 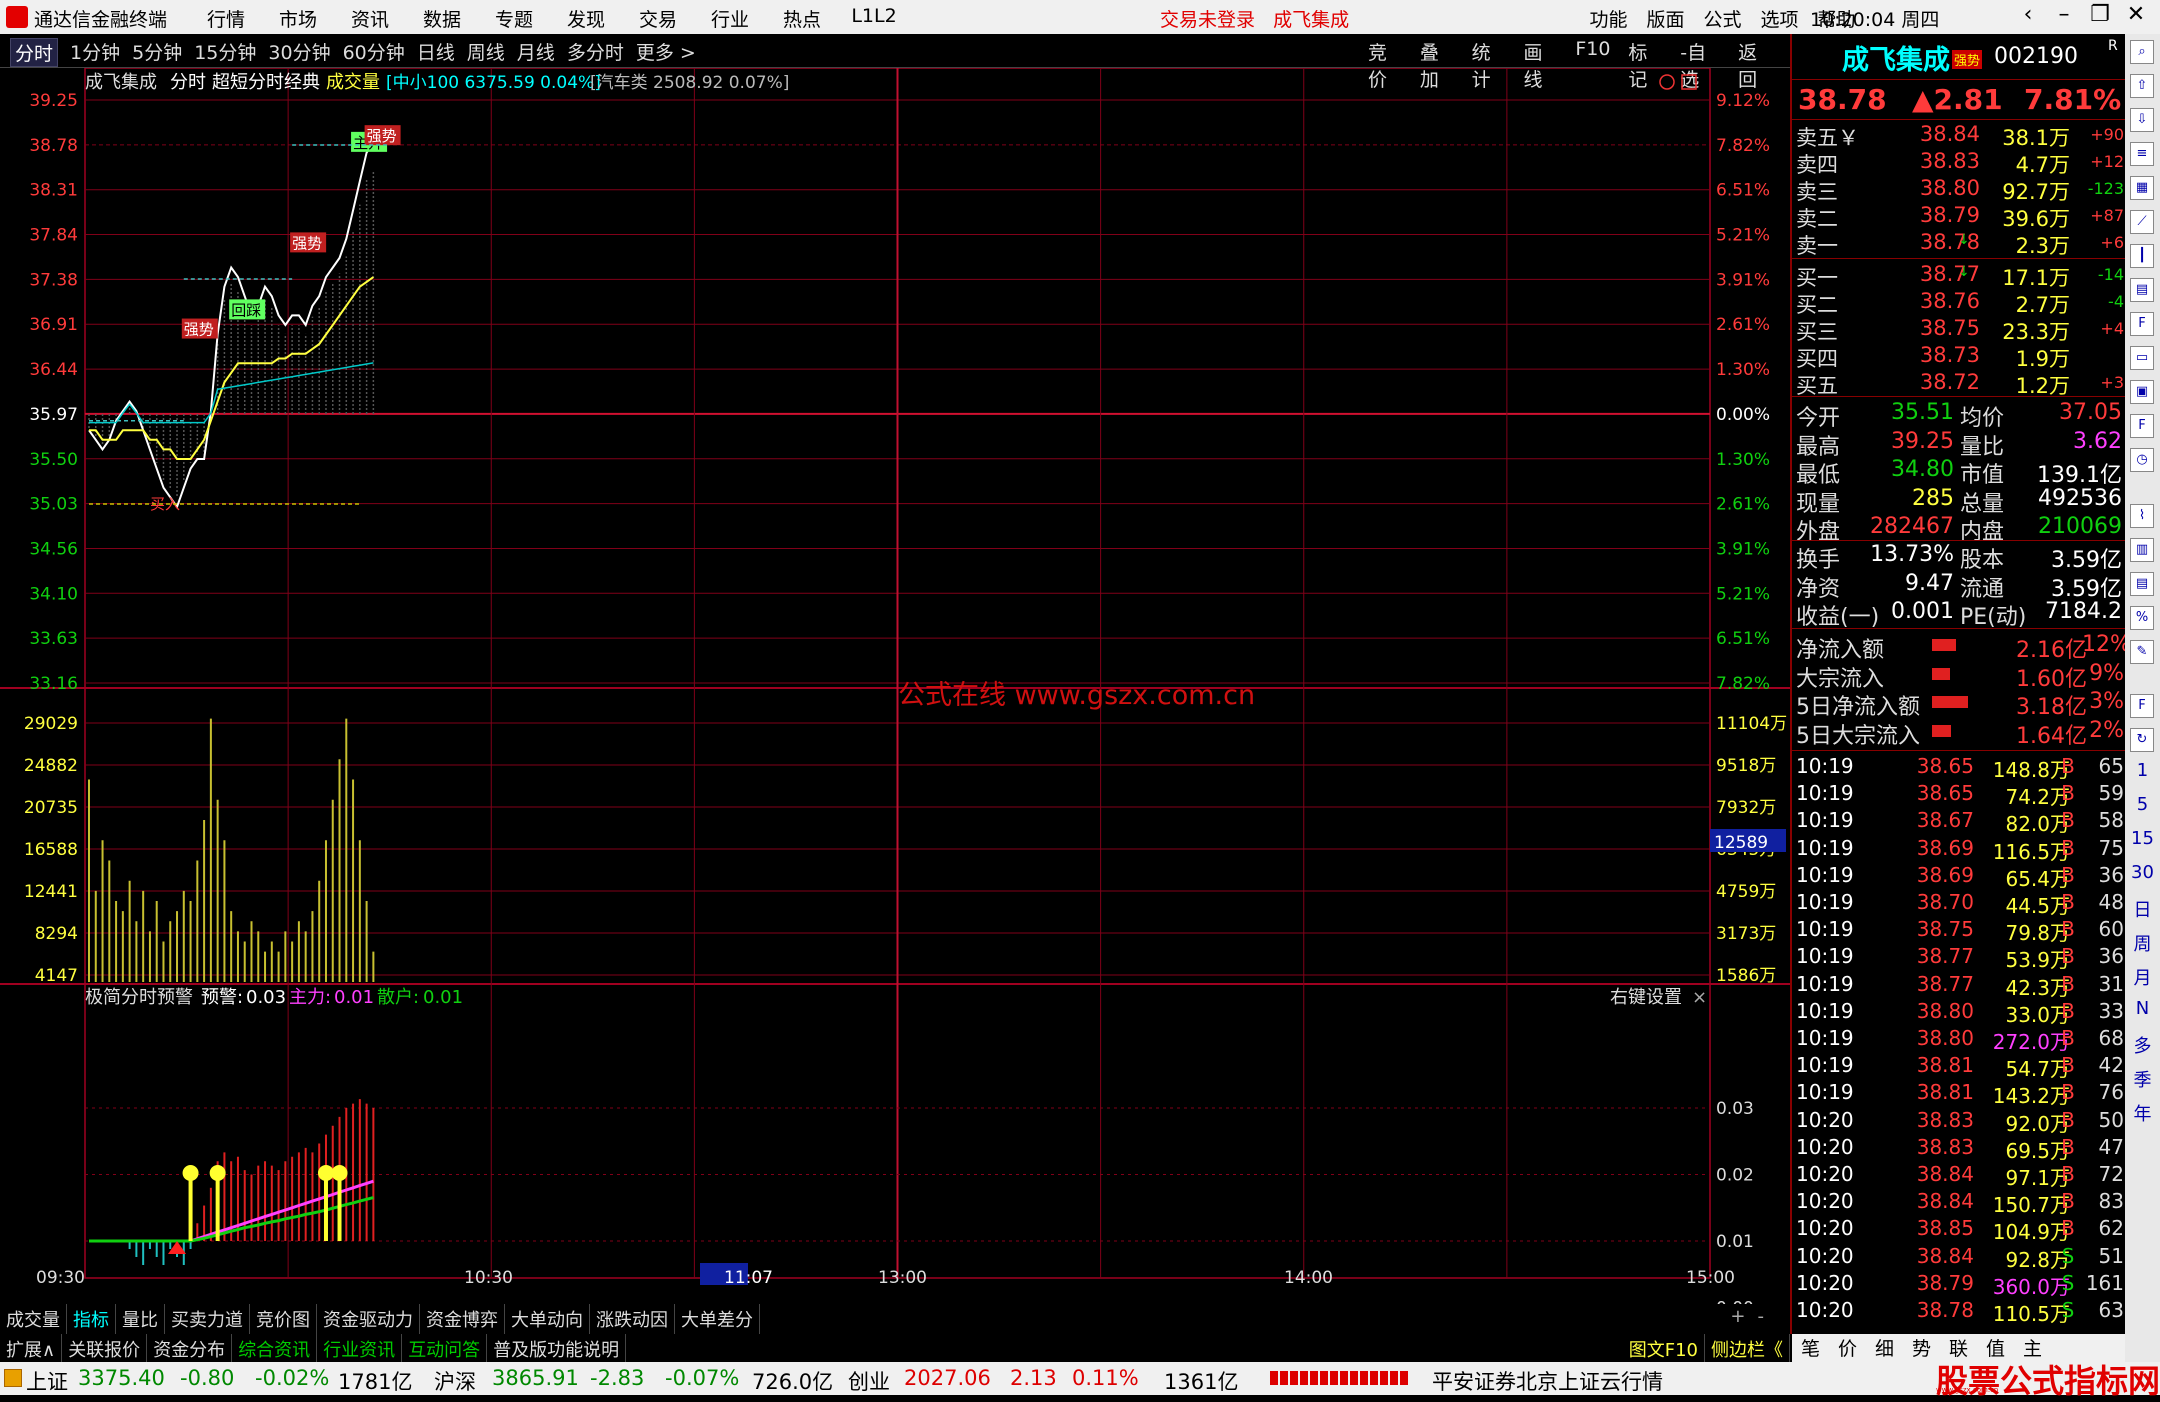 What do you see at coordinates (1959, 931) in the screenshot?
I see `tick-row: 10:19 38.75 79.8万 B 60` at bounding box center [1959, 931].